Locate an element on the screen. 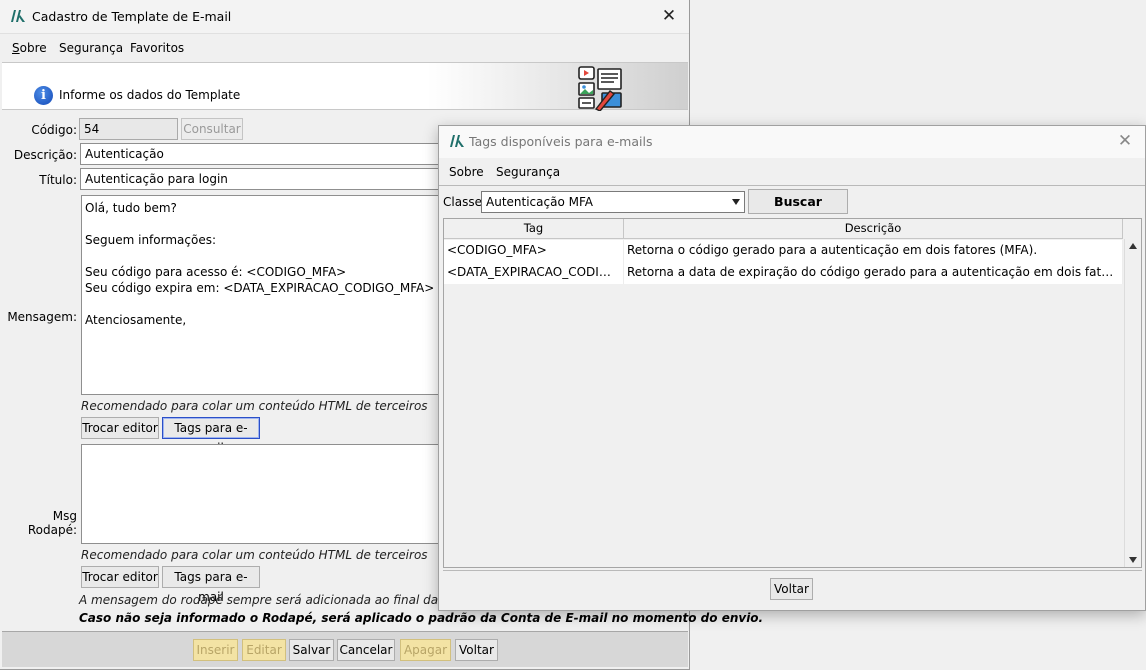 The image size is (1146, 670). rodape-trocar-editor-button: Trocar editor is located at coordinates (120, 577).